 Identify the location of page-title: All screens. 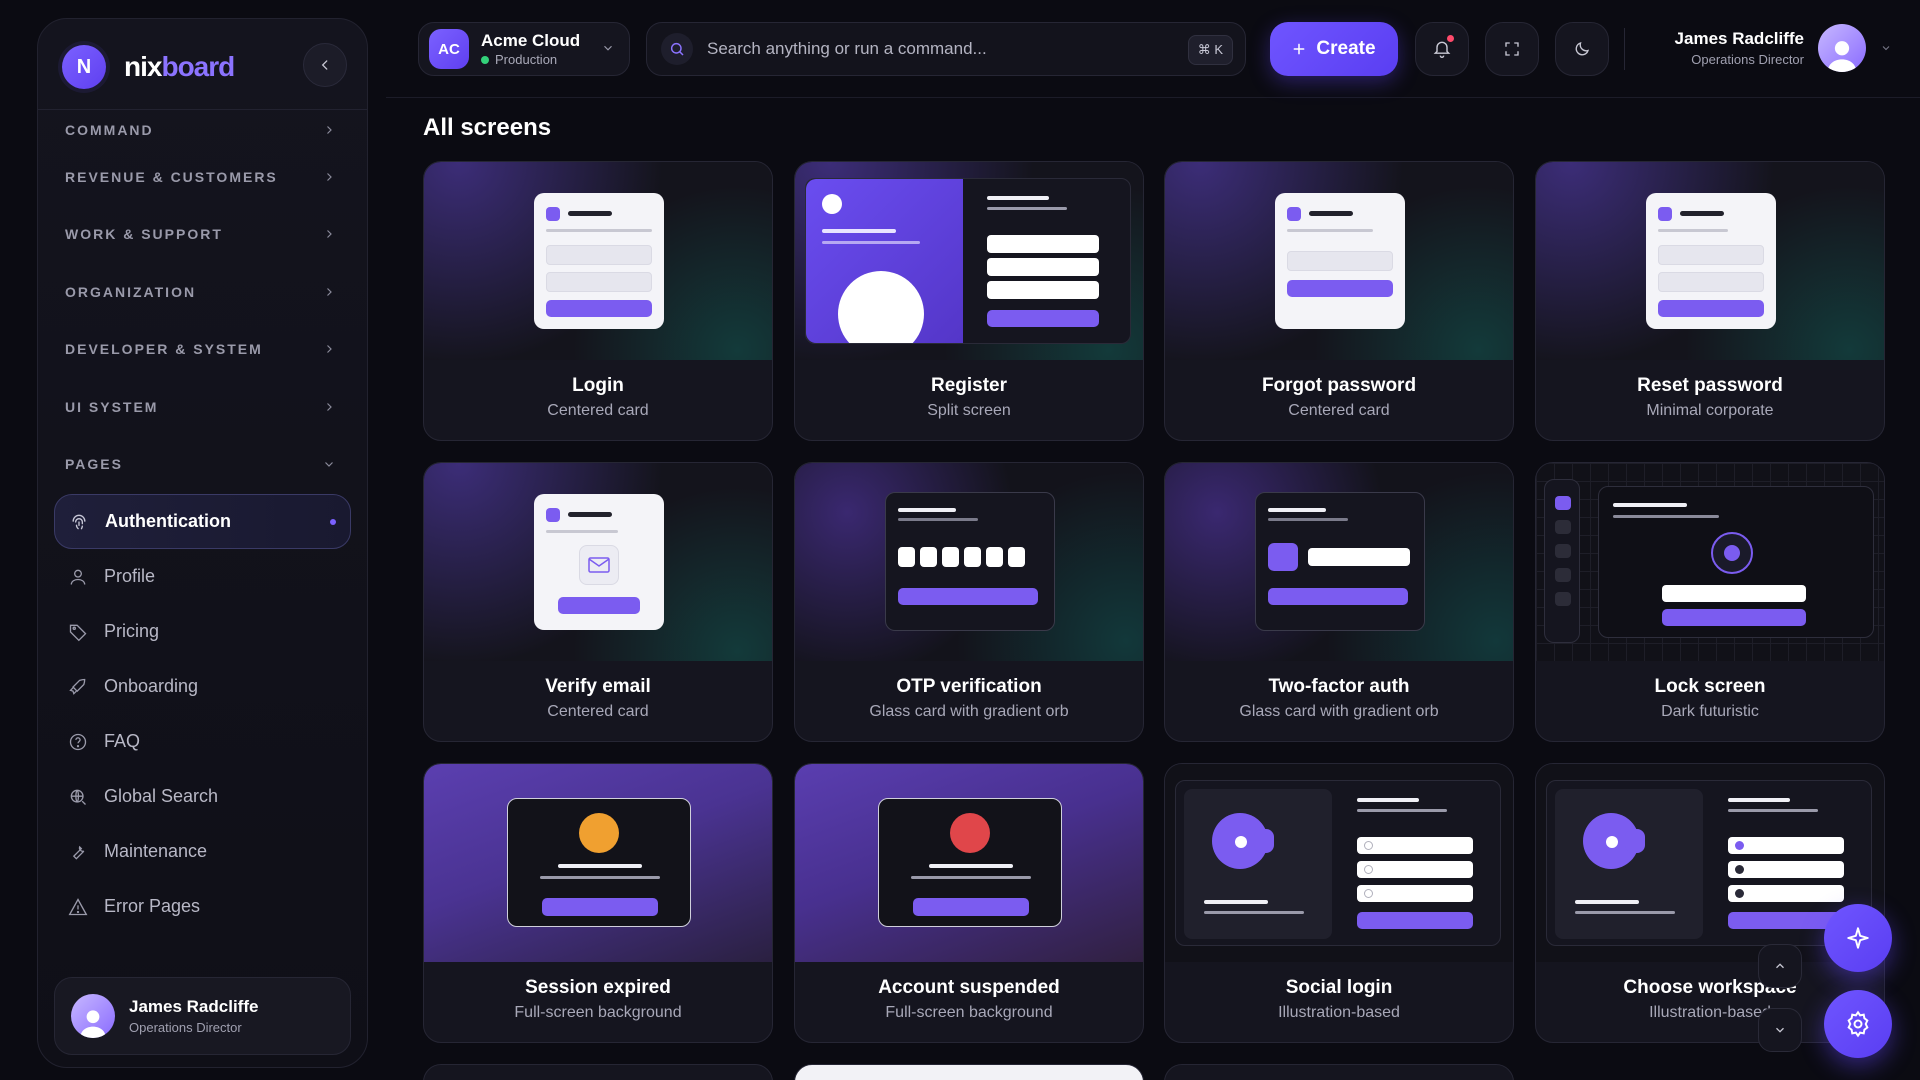
(487, 127).